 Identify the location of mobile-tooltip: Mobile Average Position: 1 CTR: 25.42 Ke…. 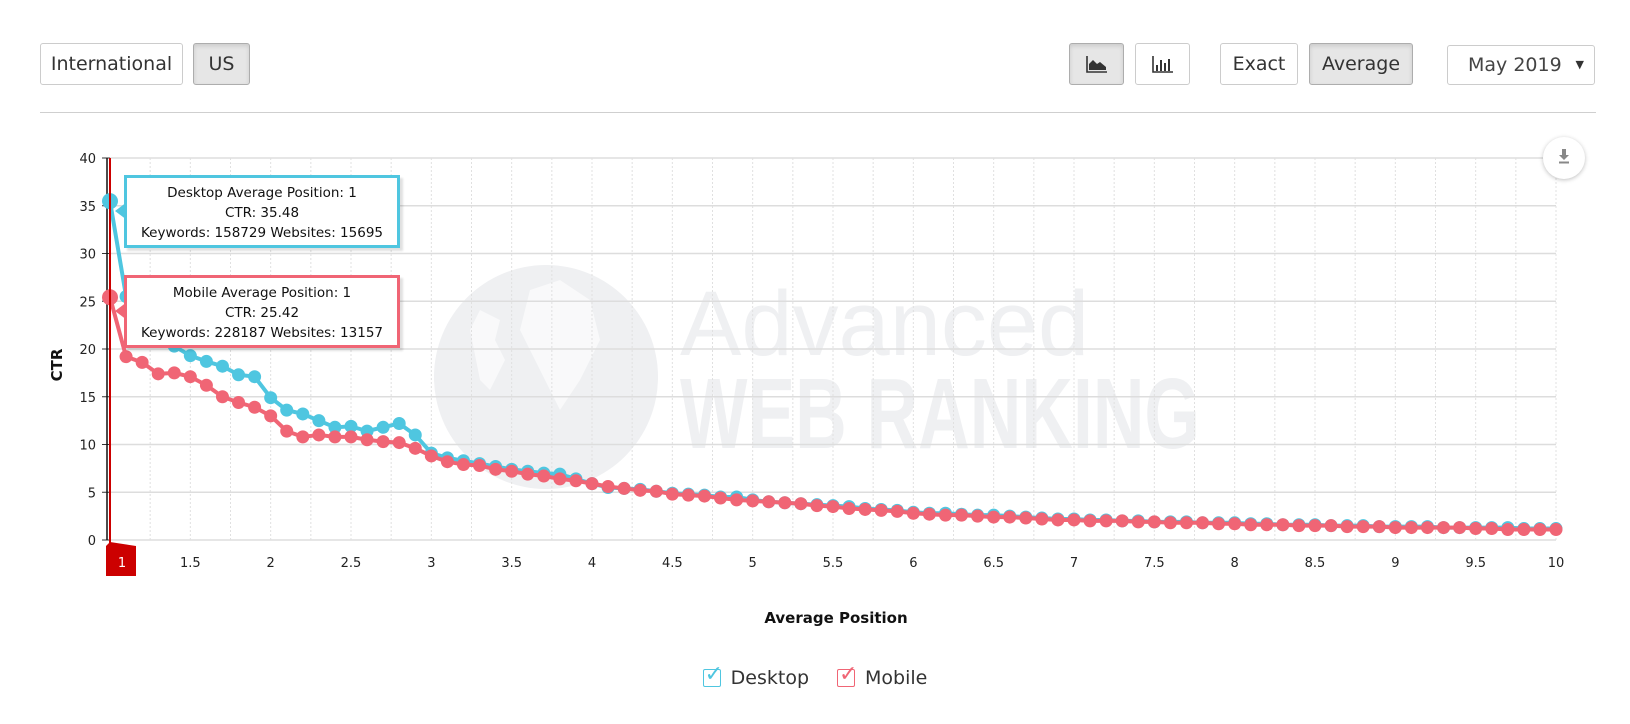
(257, 311).